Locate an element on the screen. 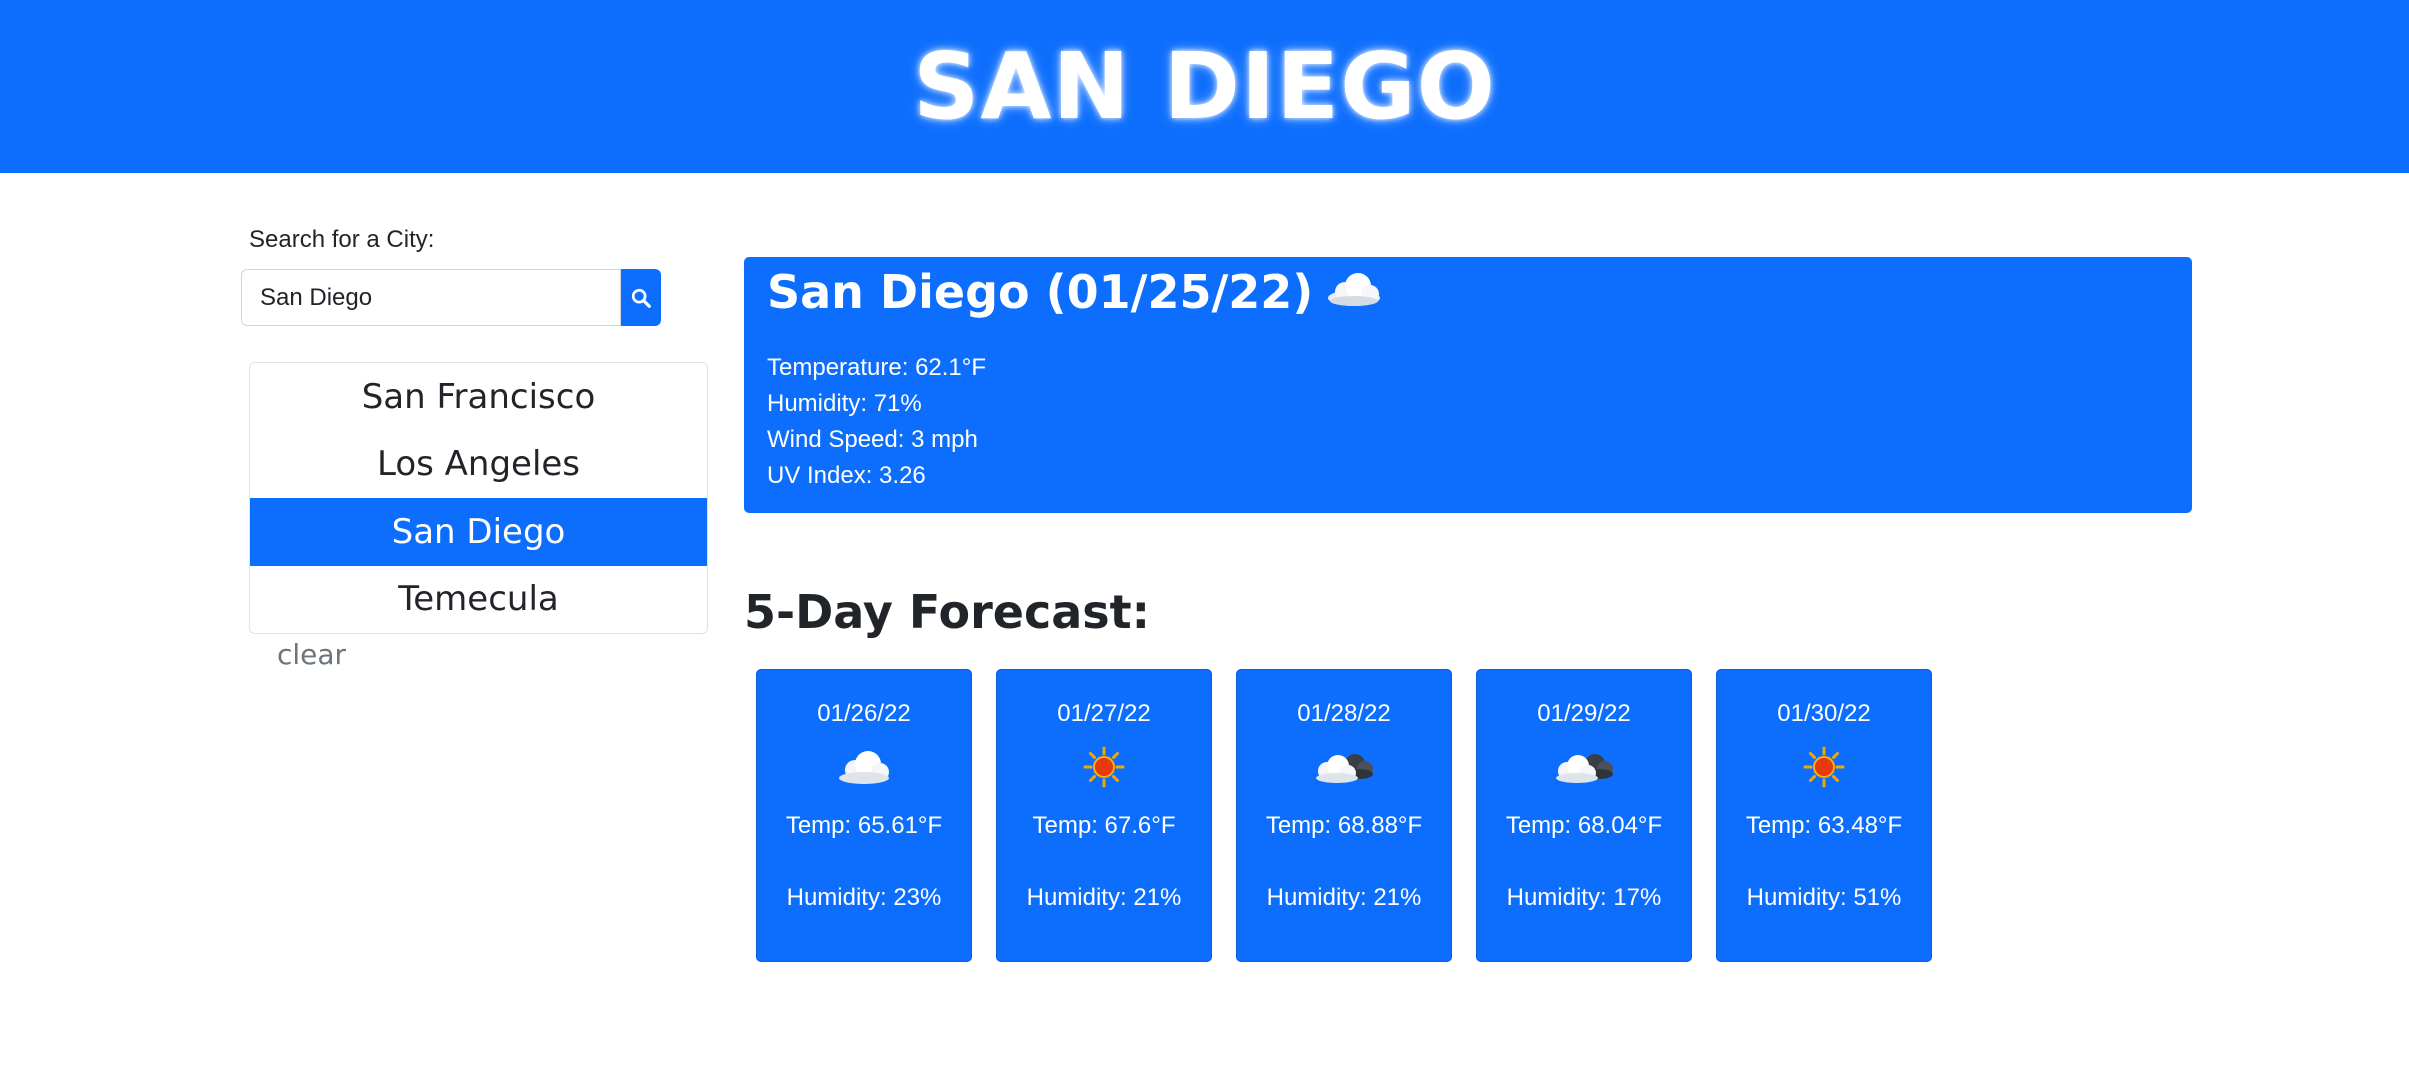 The image size is (2409, 1065). search-button is located at coordinates (641, 297).